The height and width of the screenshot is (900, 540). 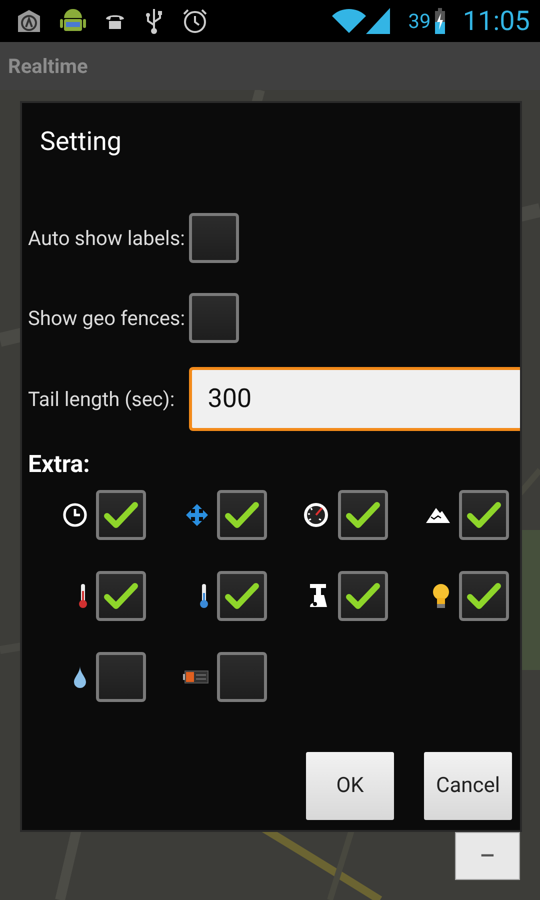 I want to click on dialog-title: Setting, so click(x=80, y=142).